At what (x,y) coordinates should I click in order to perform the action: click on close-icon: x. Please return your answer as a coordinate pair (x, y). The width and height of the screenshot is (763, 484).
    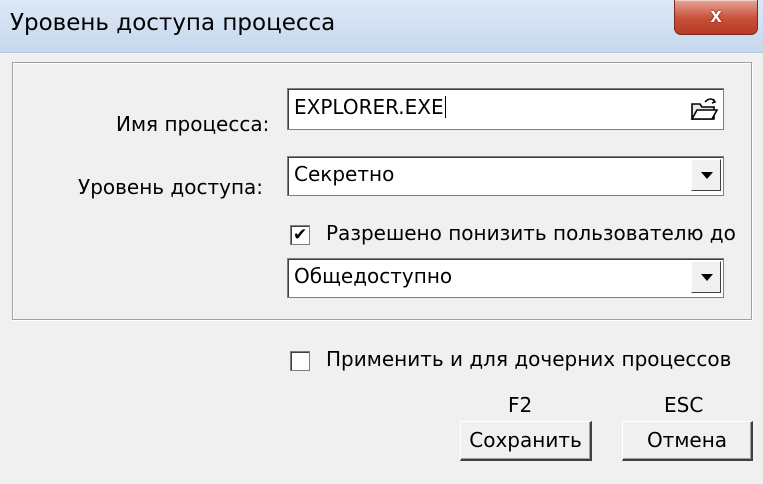
    Looking at the image, I should click on (716, 16).